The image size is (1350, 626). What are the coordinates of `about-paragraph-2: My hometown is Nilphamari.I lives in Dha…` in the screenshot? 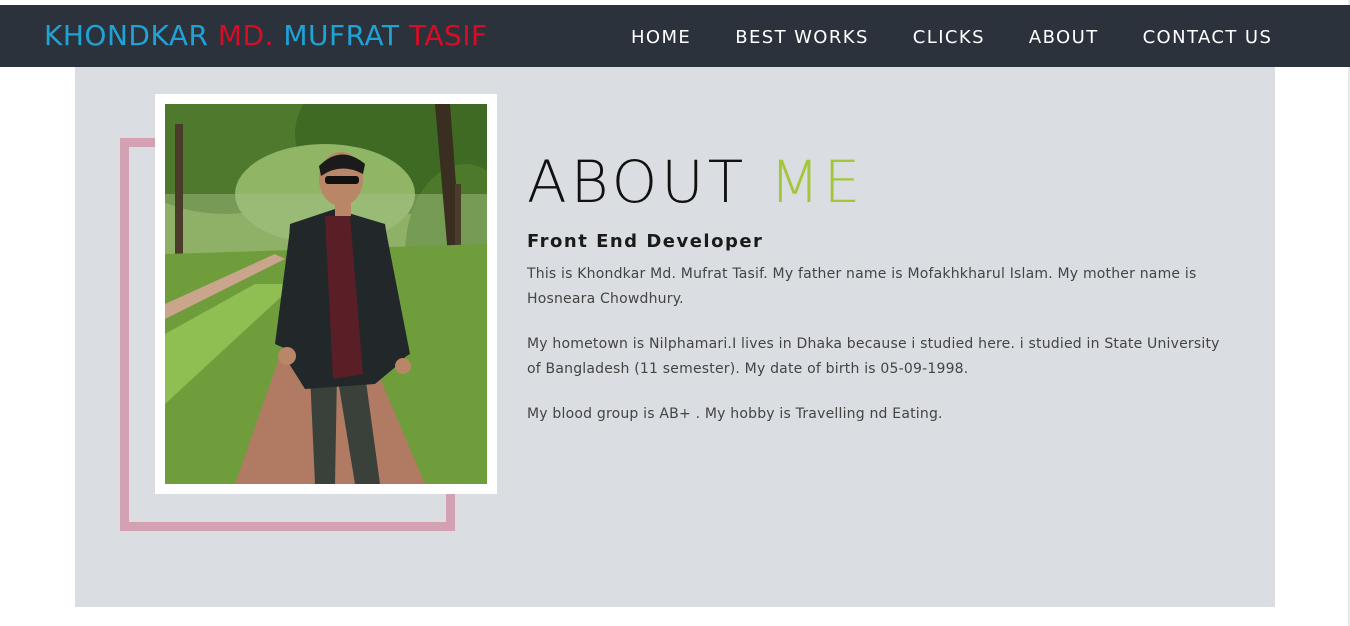 It's located at (873, 356).